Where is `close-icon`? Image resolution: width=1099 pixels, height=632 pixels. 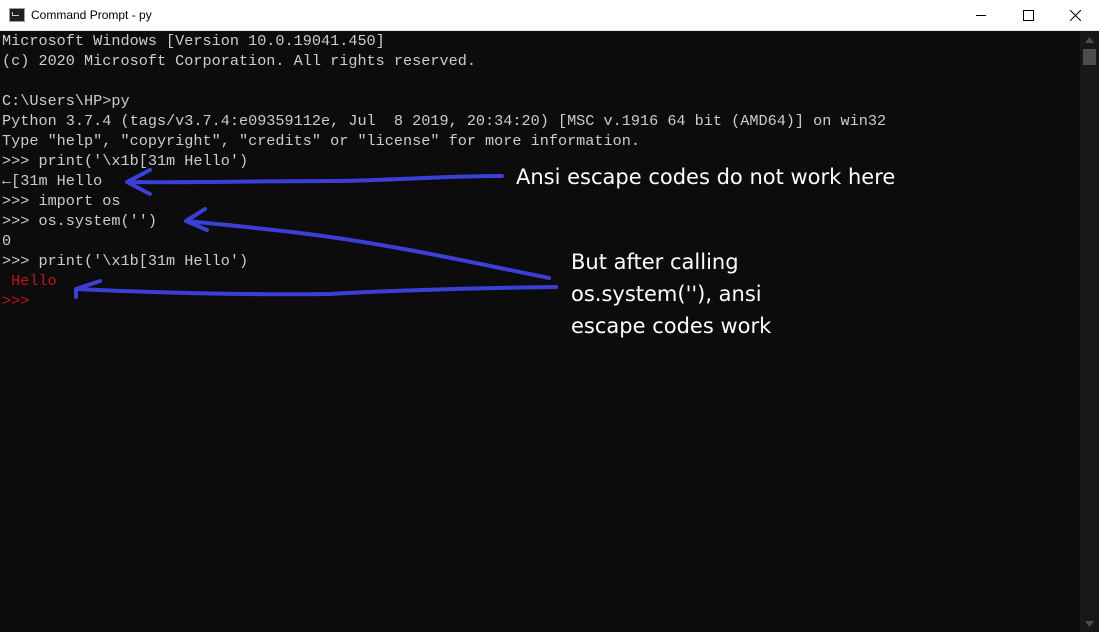 close-icon is located at coordinates (1075, 15).